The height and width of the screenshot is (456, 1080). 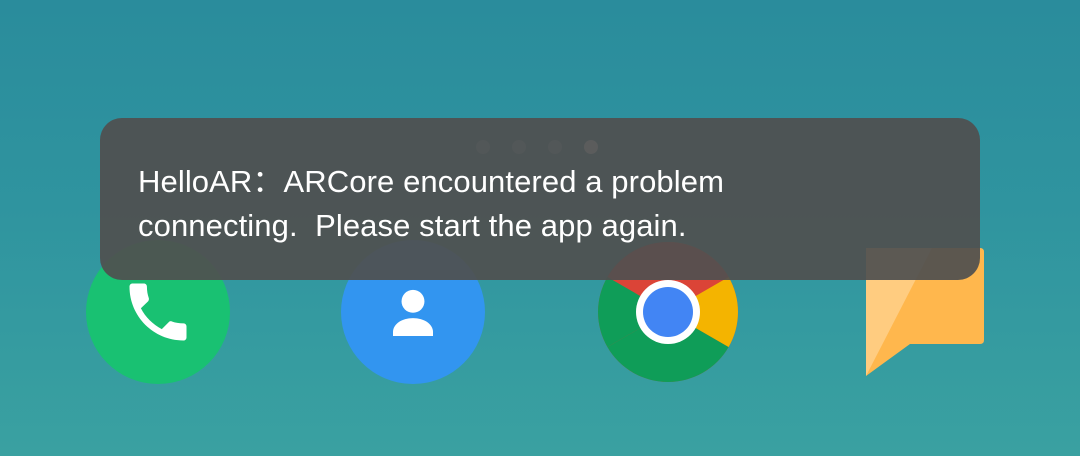 What do you see at coordinates (413, 312) in the screenshot?
I see `contacts-icon` at bounding box center [413, 312].